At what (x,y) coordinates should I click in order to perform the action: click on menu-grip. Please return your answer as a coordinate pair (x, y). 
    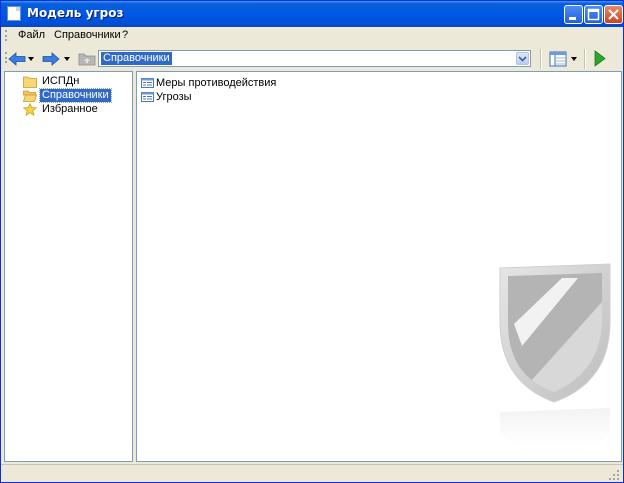
    Looking at the image, I should click on (7, 35).